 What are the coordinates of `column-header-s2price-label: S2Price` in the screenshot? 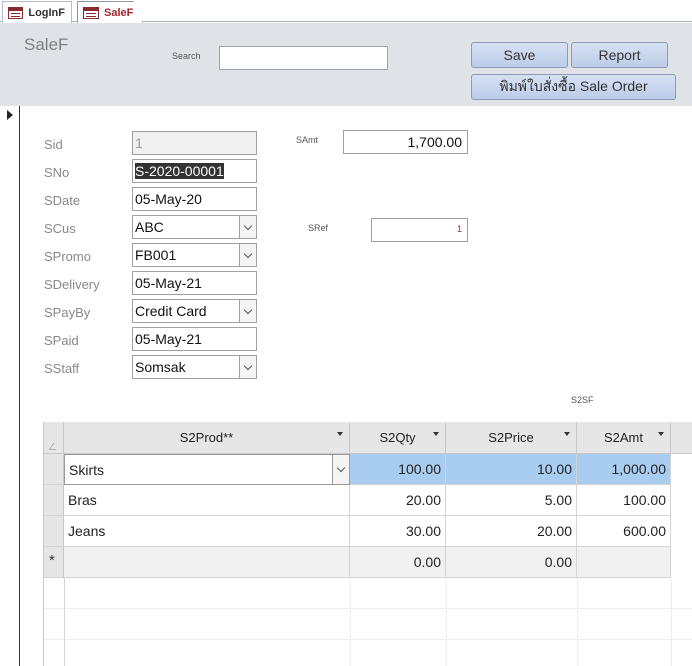 It's located at (511, 437).